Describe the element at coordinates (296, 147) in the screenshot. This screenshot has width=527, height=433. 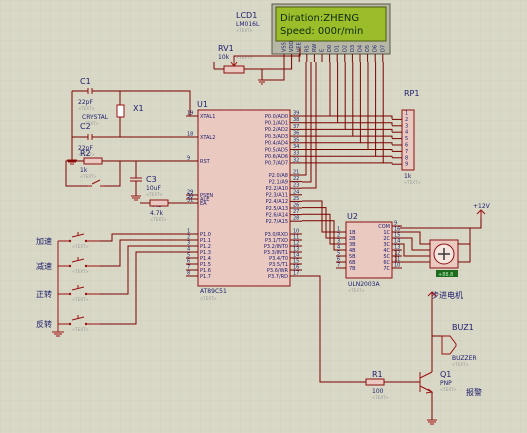
I see `u1-right-pin-number: 34` at that location.